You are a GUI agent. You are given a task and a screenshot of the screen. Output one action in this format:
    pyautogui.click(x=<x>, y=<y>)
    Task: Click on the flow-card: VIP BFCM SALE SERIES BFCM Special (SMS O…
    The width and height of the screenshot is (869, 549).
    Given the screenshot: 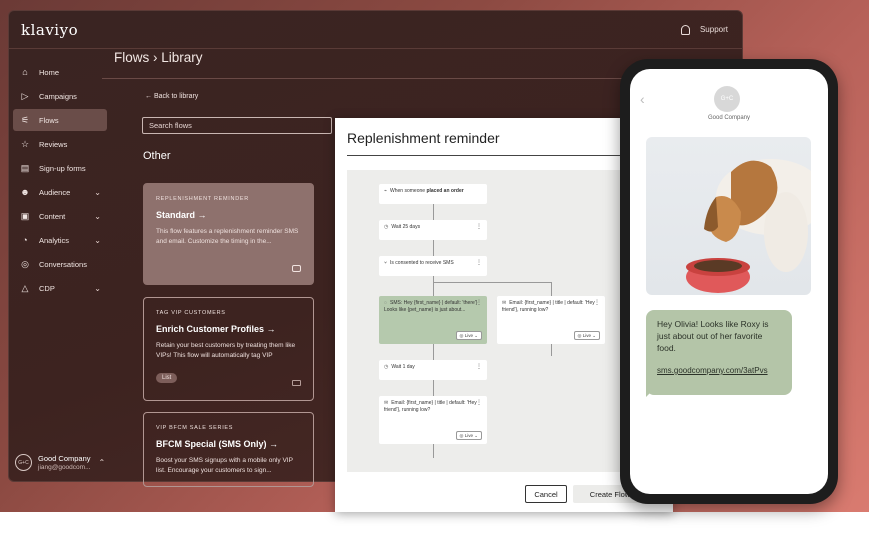 What is the action you would take?
    pyautogui.click(x=228, y=449)
    